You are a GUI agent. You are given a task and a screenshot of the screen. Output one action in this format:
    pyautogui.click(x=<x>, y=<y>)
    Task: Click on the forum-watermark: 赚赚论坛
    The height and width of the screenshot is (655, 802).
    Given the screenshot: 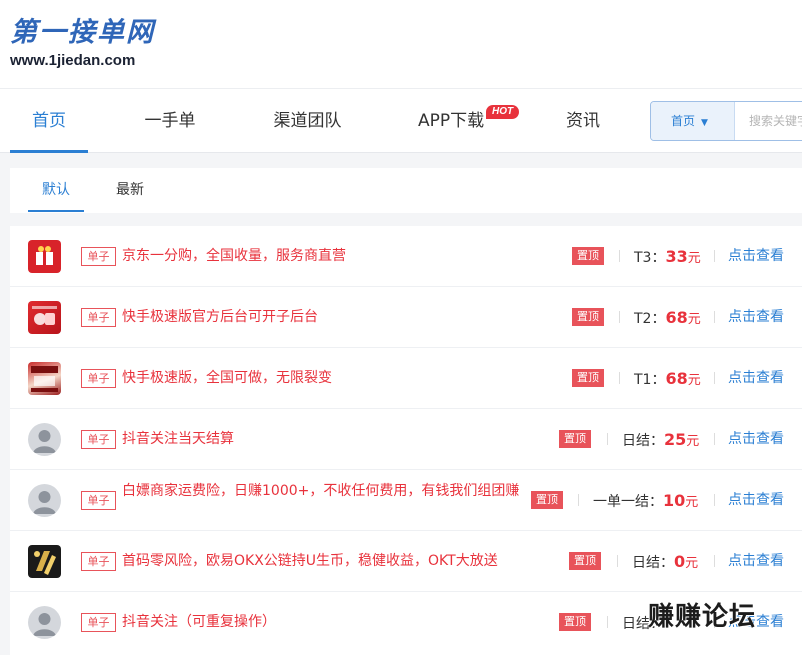 What is the action you would take?
    pyautogui.click(x=702, y=617)
    